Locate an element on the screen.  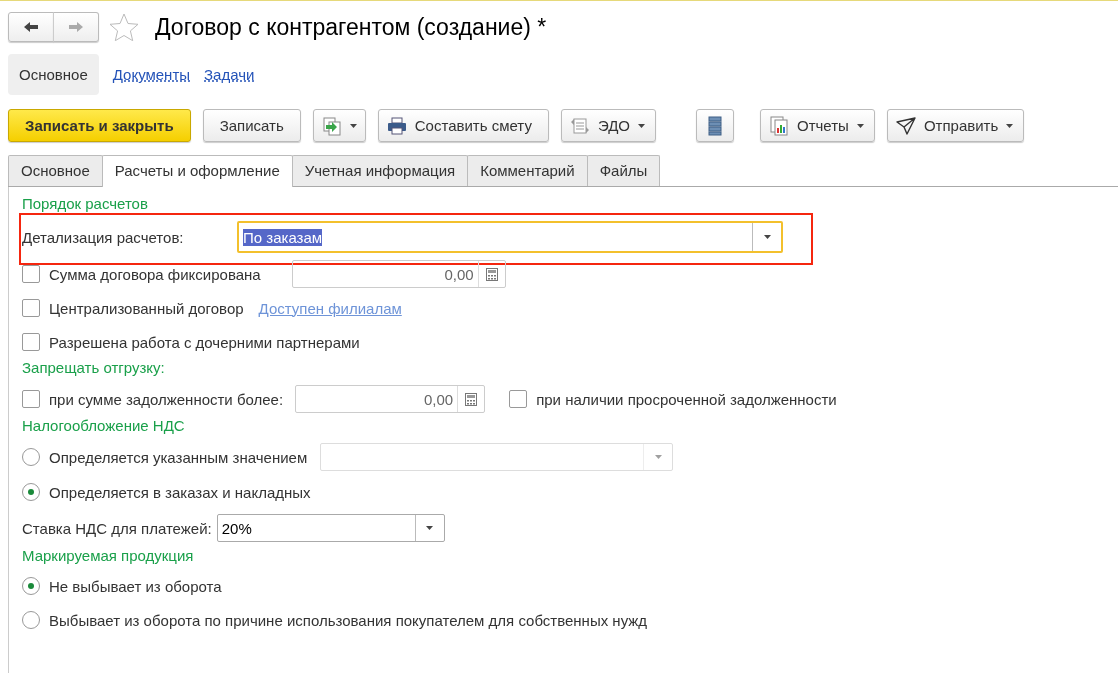
back-arrow-icon is located at coordinates (31, 27).